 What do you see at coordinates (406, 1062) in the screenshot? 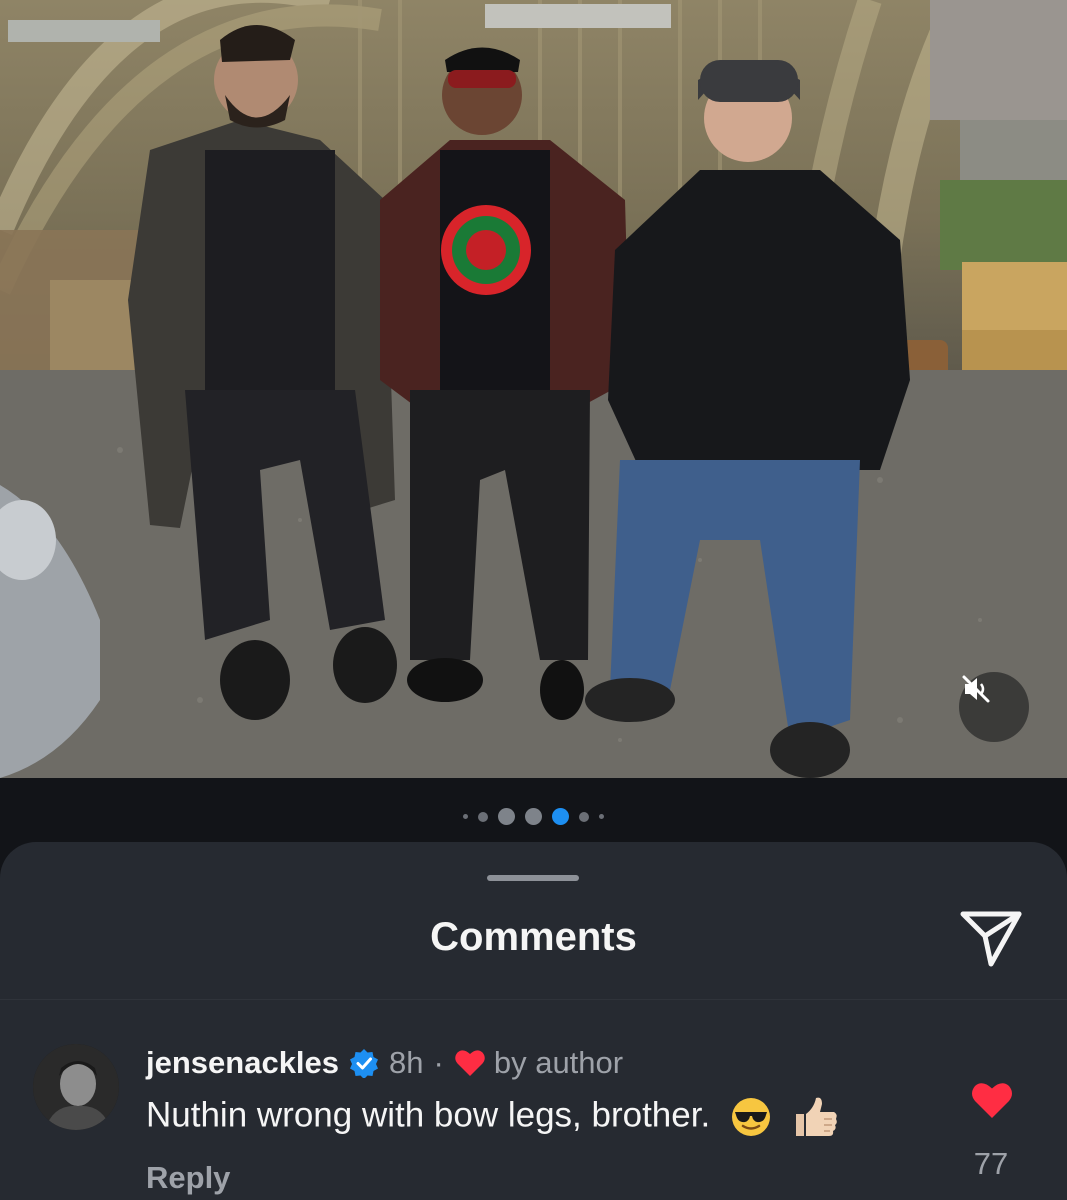
I see `comment-timestamp: 8h` at bounding box center [406, 1062].